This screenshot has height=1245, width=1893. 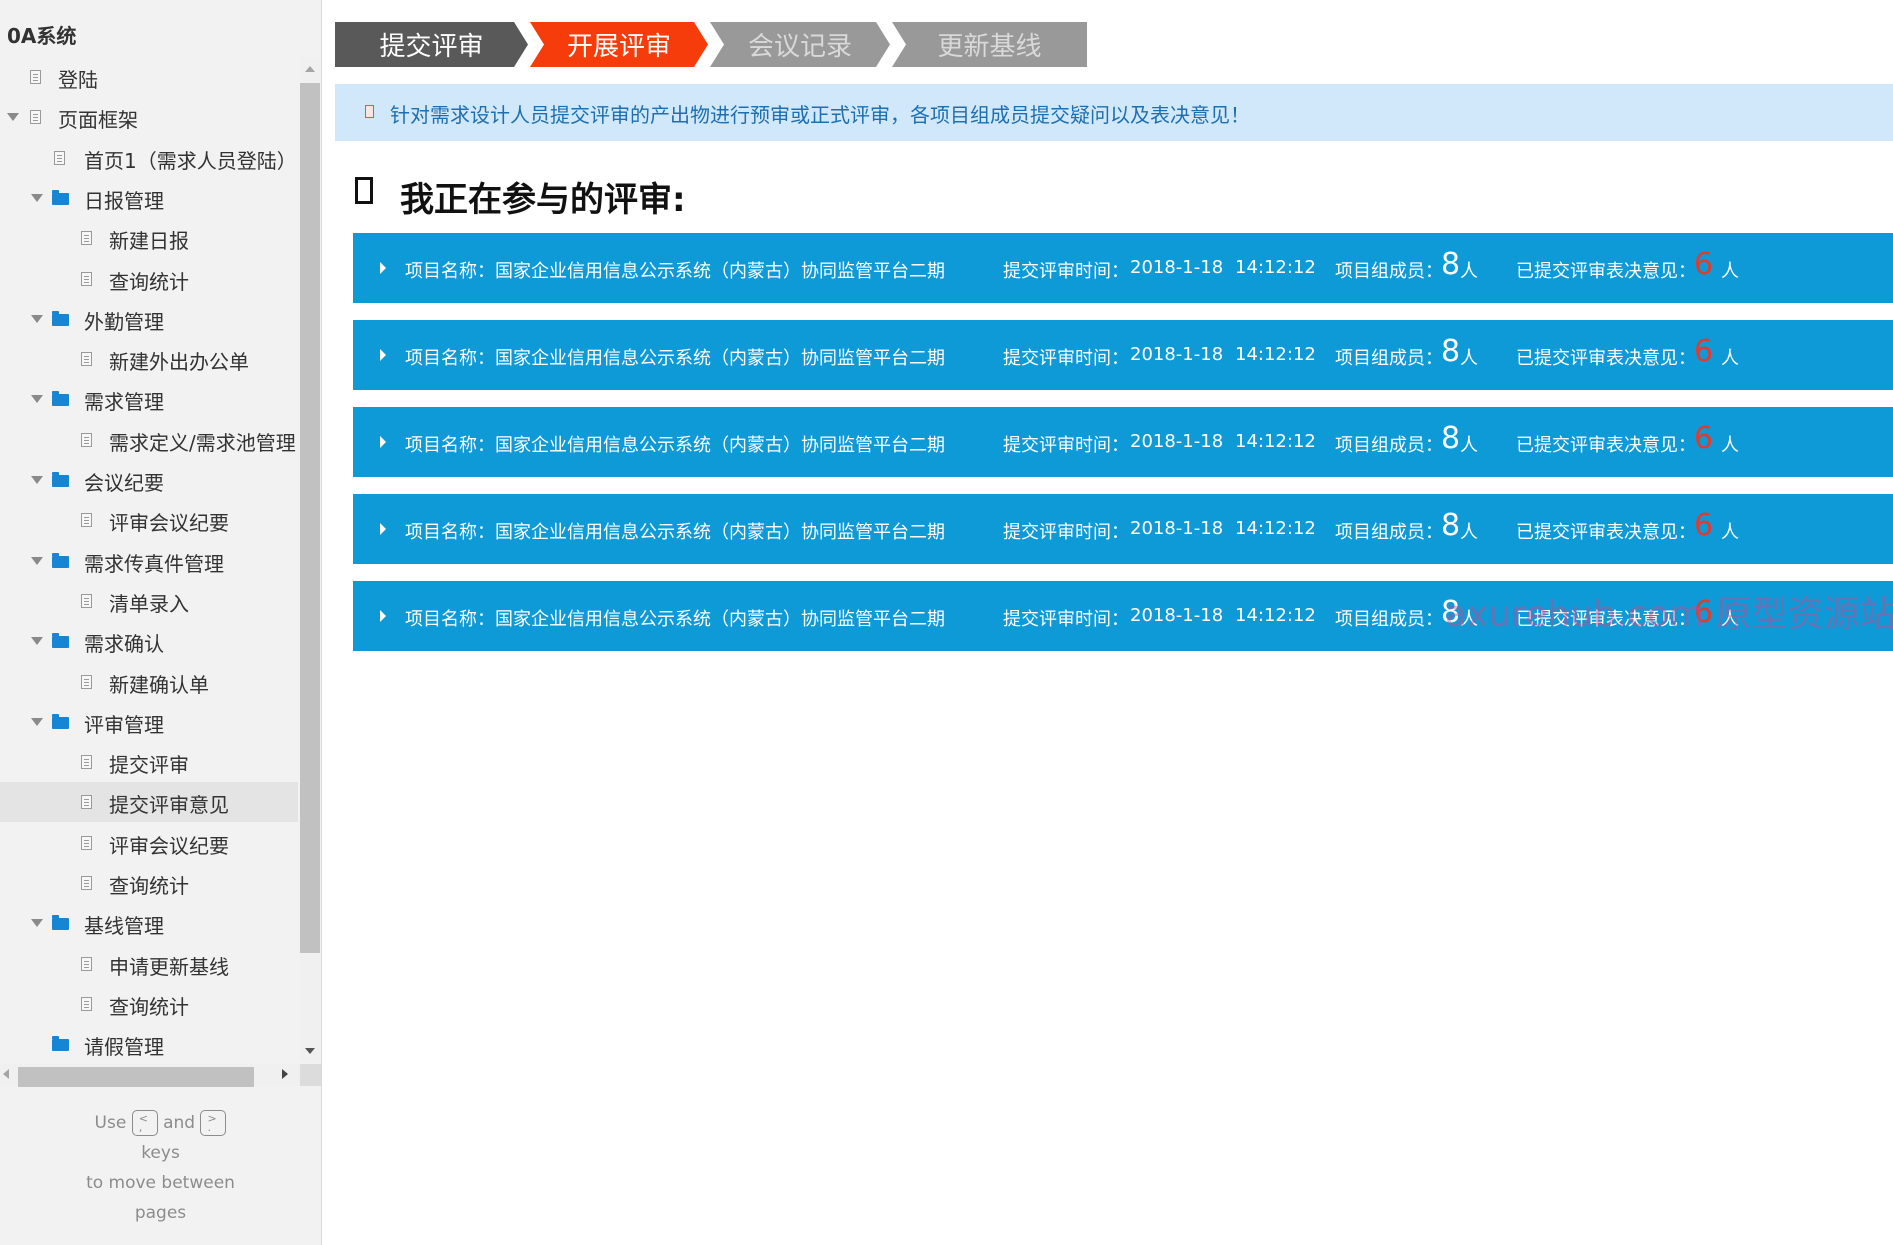 What do you see at coordinates (543, 200) in the screenshot?
I see `section-title: 我正在参与的评审:` at bounding box center [543, 200].